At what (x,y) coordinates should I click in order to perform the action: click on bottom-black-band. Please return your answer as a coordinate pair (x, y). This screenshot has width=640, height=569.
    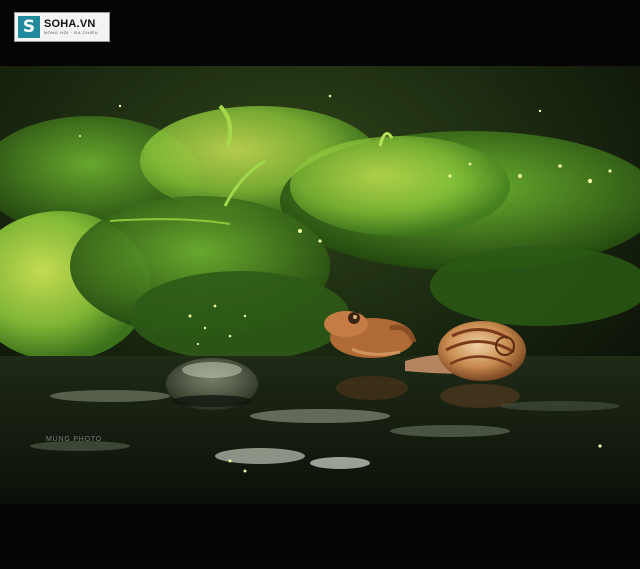
    Looking at the image, I should click on (320, 536).